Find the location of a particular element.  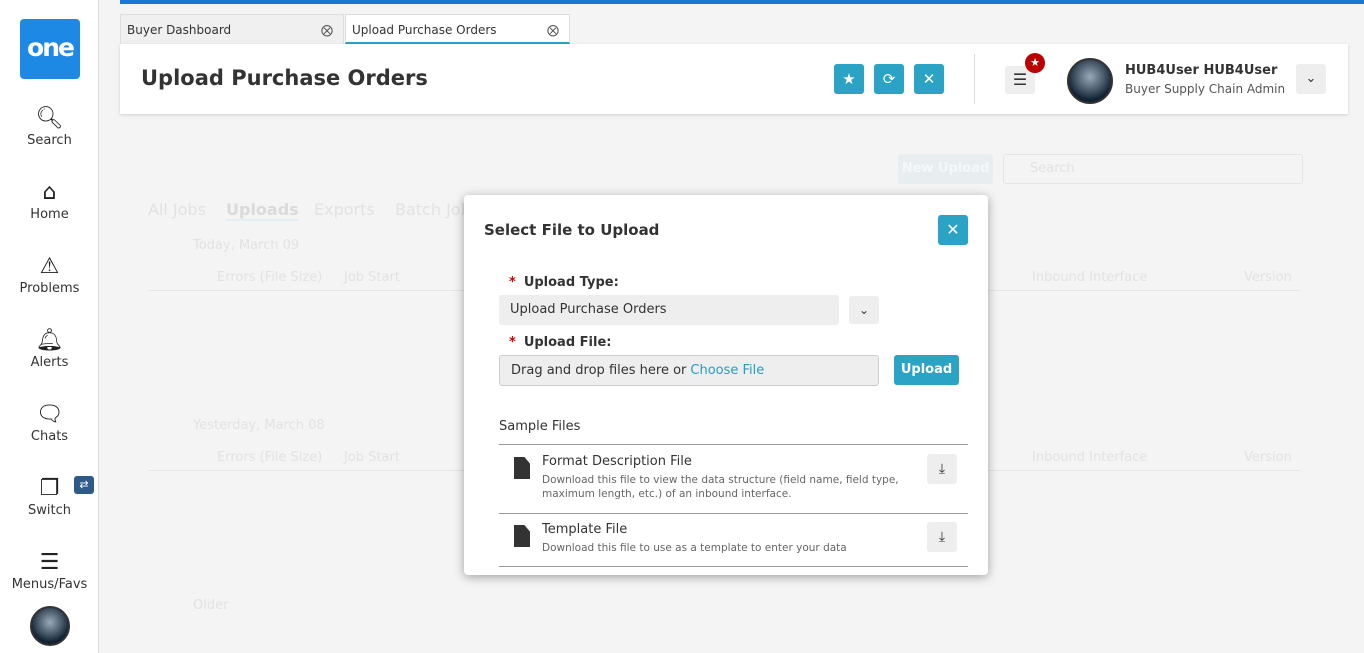

sidebar-item-alerts: 🔔︎ Alerts is located at coordinates (49, 348).